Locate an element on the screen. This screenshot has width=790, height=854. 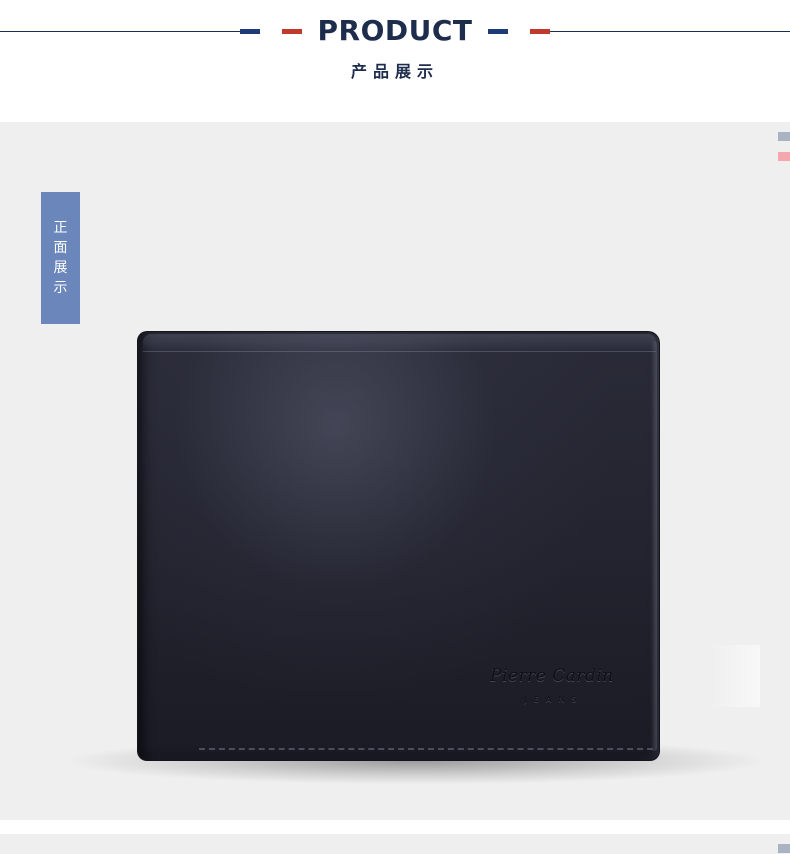
view-label-char: 示 is located at coordinates (60, 288).